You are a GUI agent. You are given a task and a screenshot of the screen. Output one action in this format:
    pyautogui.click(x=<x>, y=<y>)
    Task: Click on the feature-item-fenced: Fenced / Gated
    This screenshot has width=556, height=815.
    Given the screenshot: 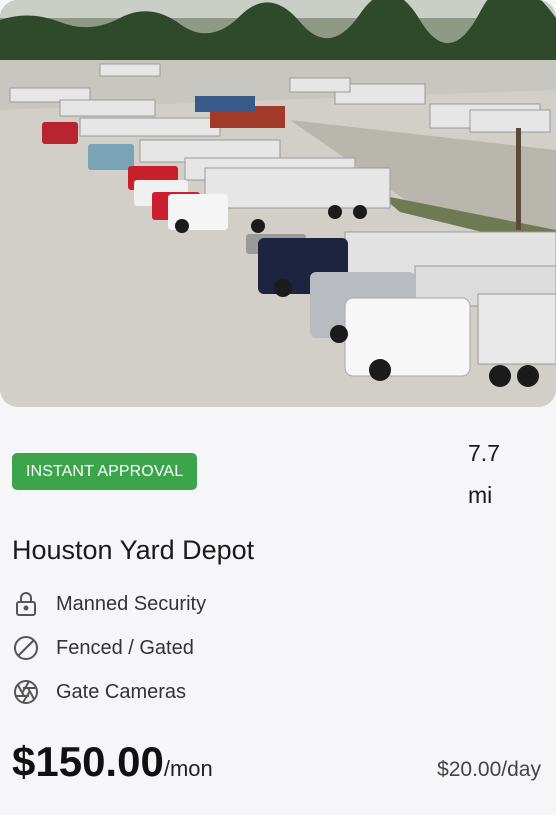 What is the action you would take?
    pyautogui.click(x=109, y=648)
    